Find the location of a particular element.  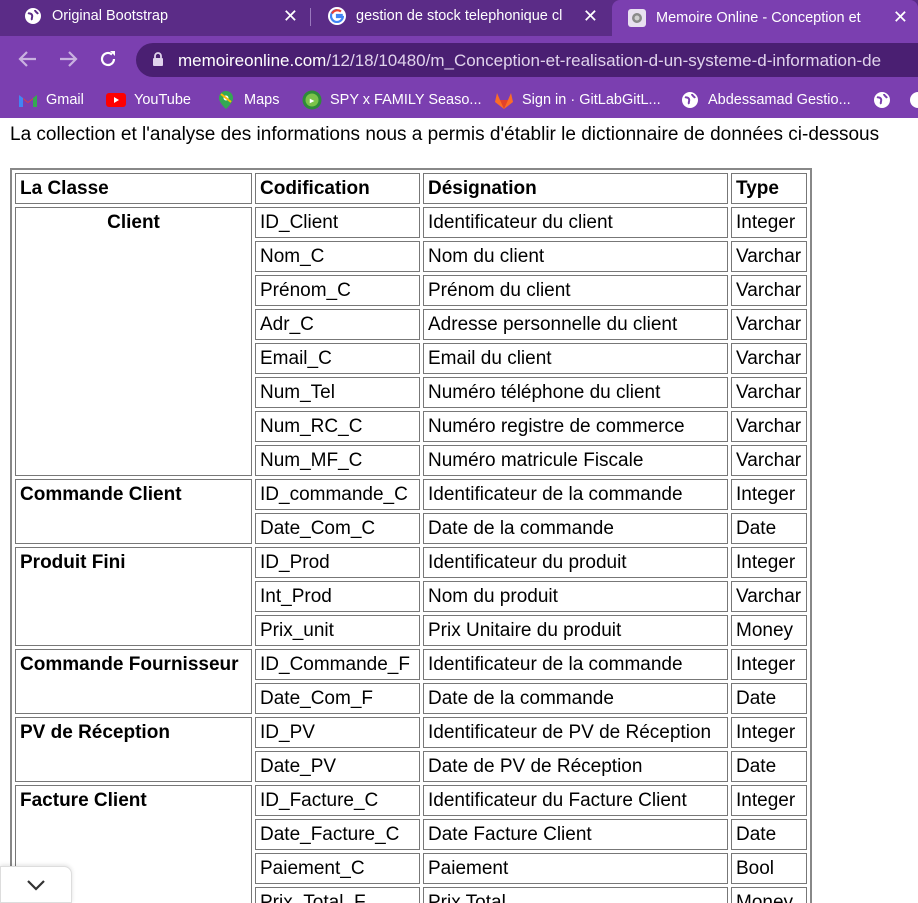

codification-cell: Date_PV is located at coordinates (337, 766).